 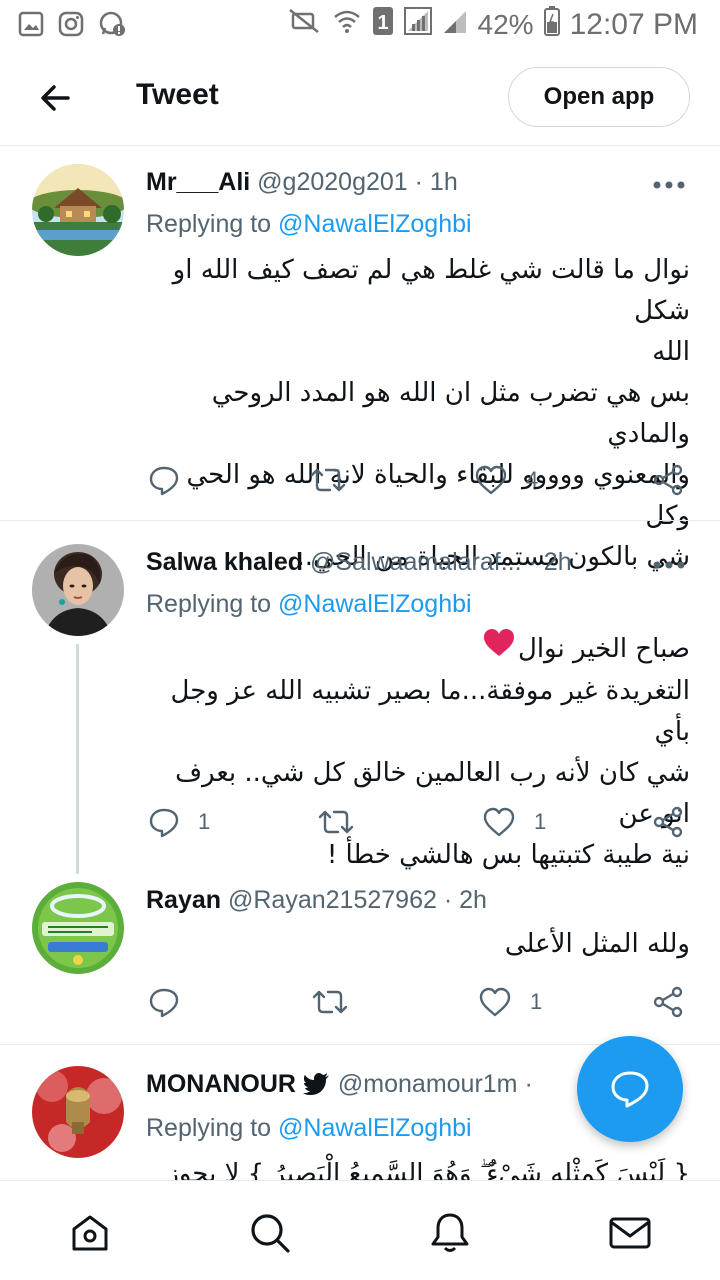 What do you see at coordinates (198, 182) in the screenshot?
I see `user-name: Mr___Ali` at bounding box center [198, 182].